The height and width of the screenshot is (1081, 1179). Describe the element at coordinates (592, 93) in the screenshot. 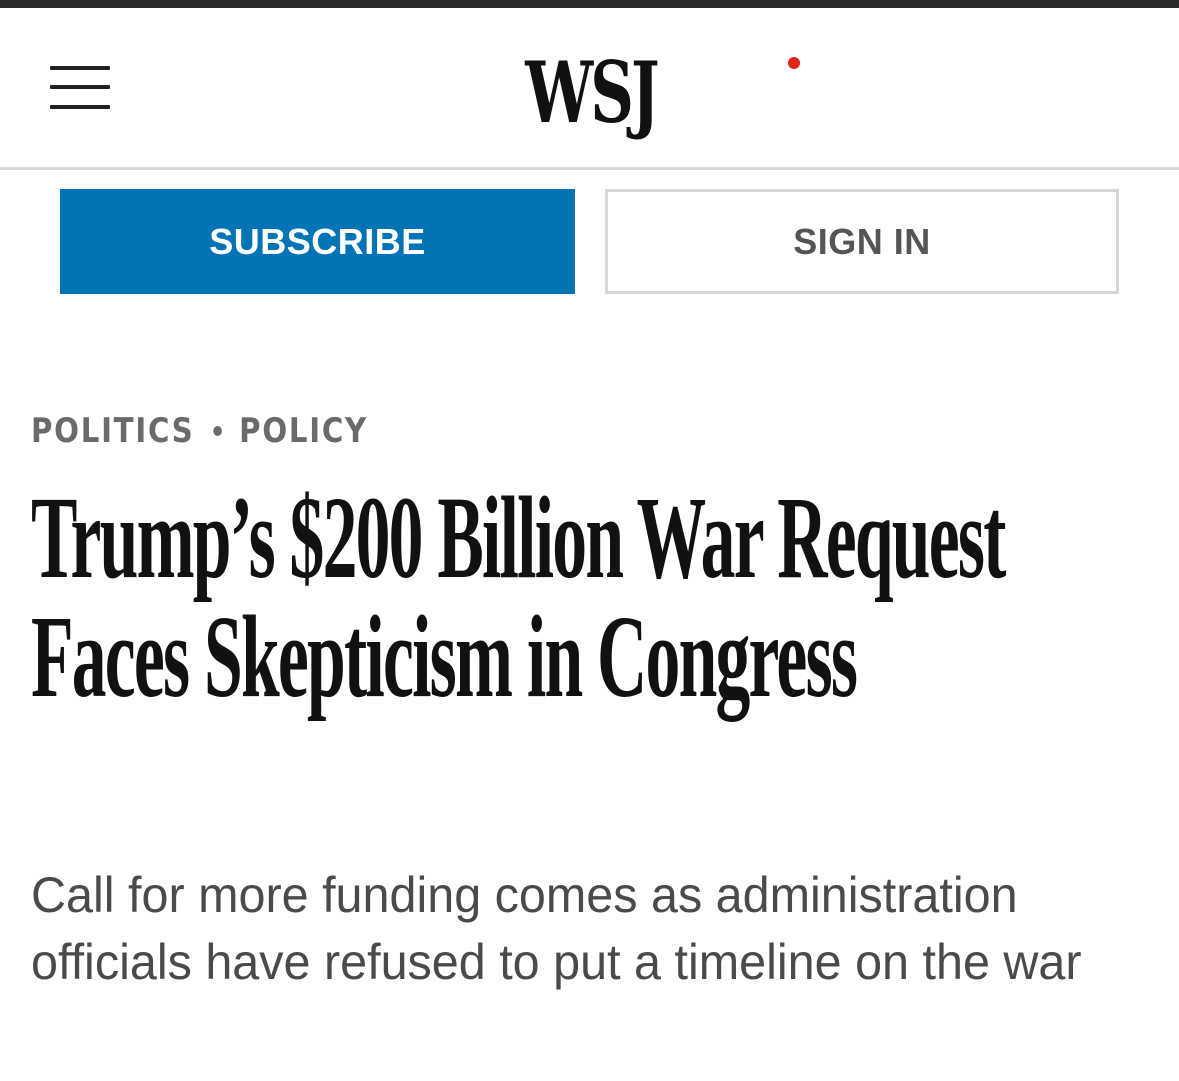

I see `wsj-logo: WSJ` at that location.